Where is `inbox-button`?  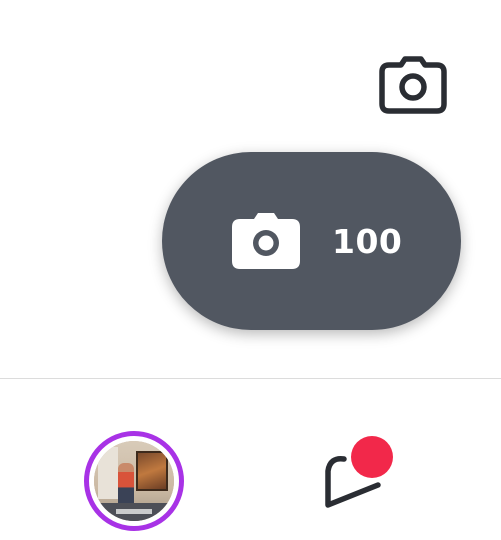
inbox-button is located at coordinates (358, 473).